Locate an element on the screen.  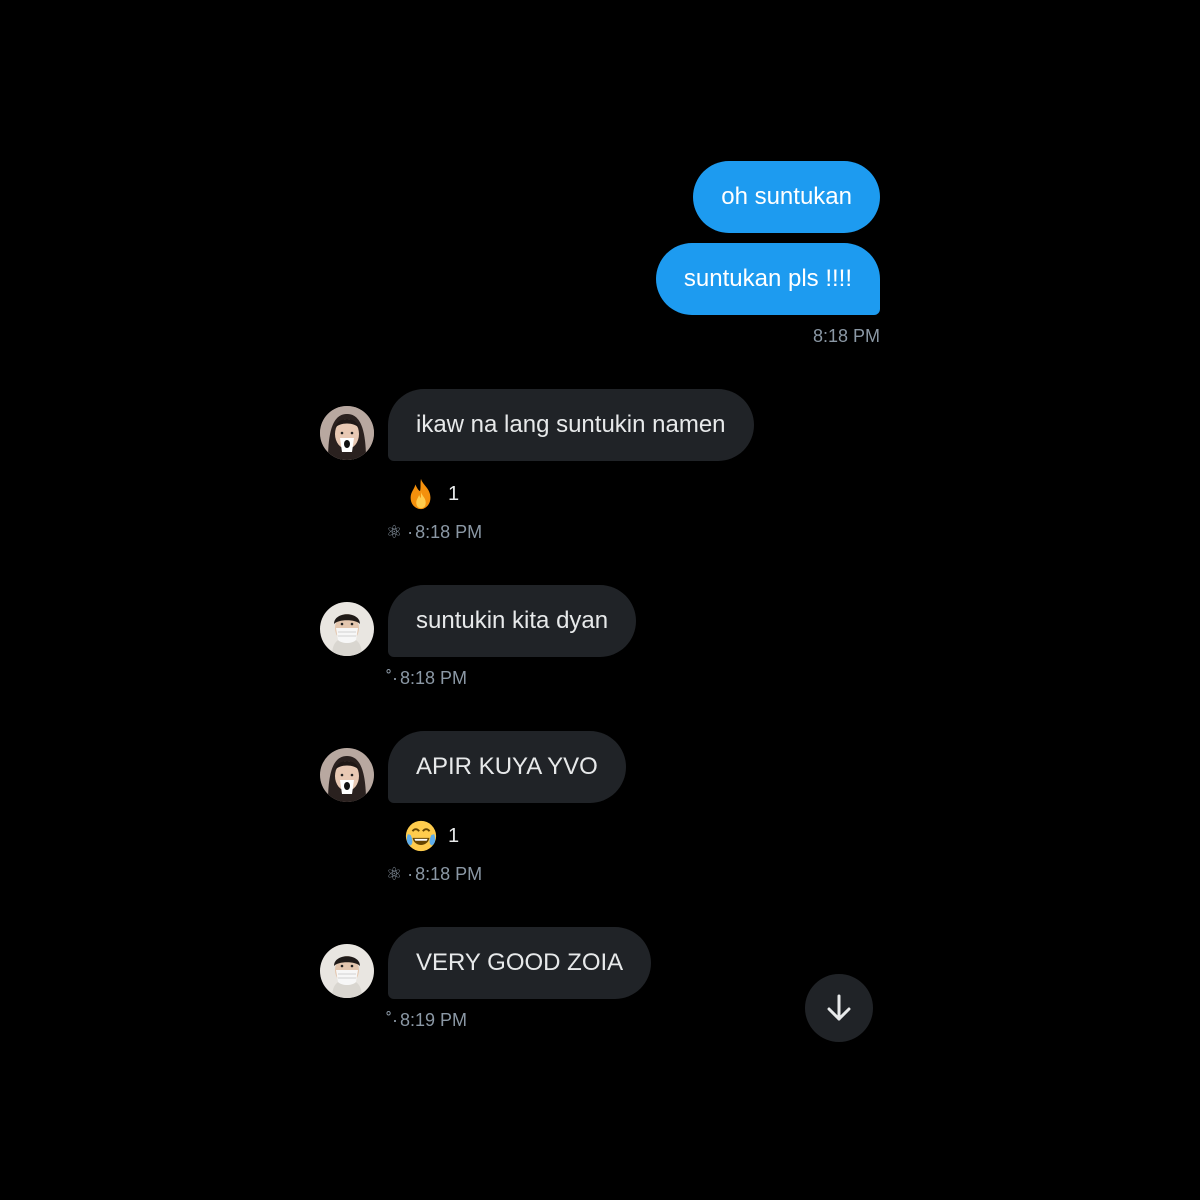
incoming-message-bubble: ikaw na lang suntukin namen is located at coordinates (571, 425).